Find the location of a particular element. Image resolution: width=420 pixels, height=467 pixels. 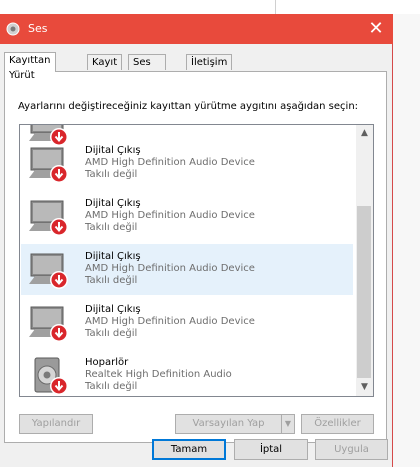

set-default-button: Varsayılan Yap is located at coordinates (228, 424).